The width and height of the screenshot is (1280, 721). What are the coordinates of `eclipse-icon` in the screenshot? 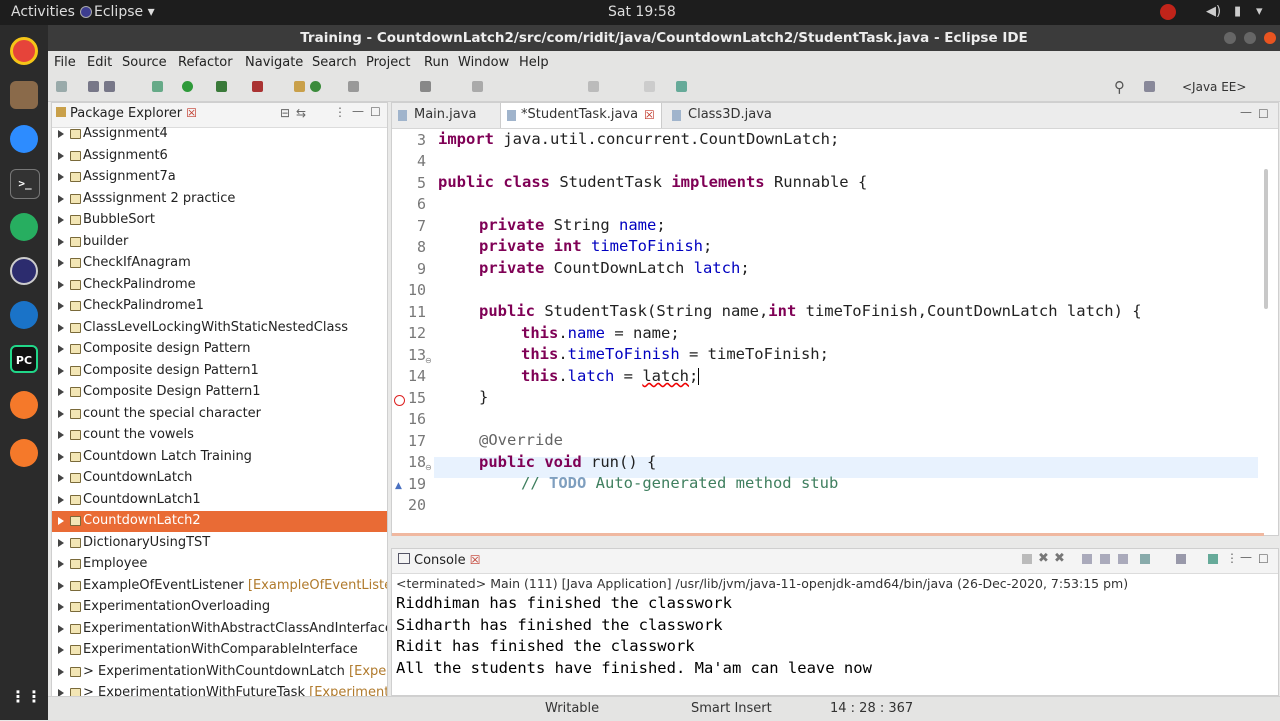 It's located at (24, 271).